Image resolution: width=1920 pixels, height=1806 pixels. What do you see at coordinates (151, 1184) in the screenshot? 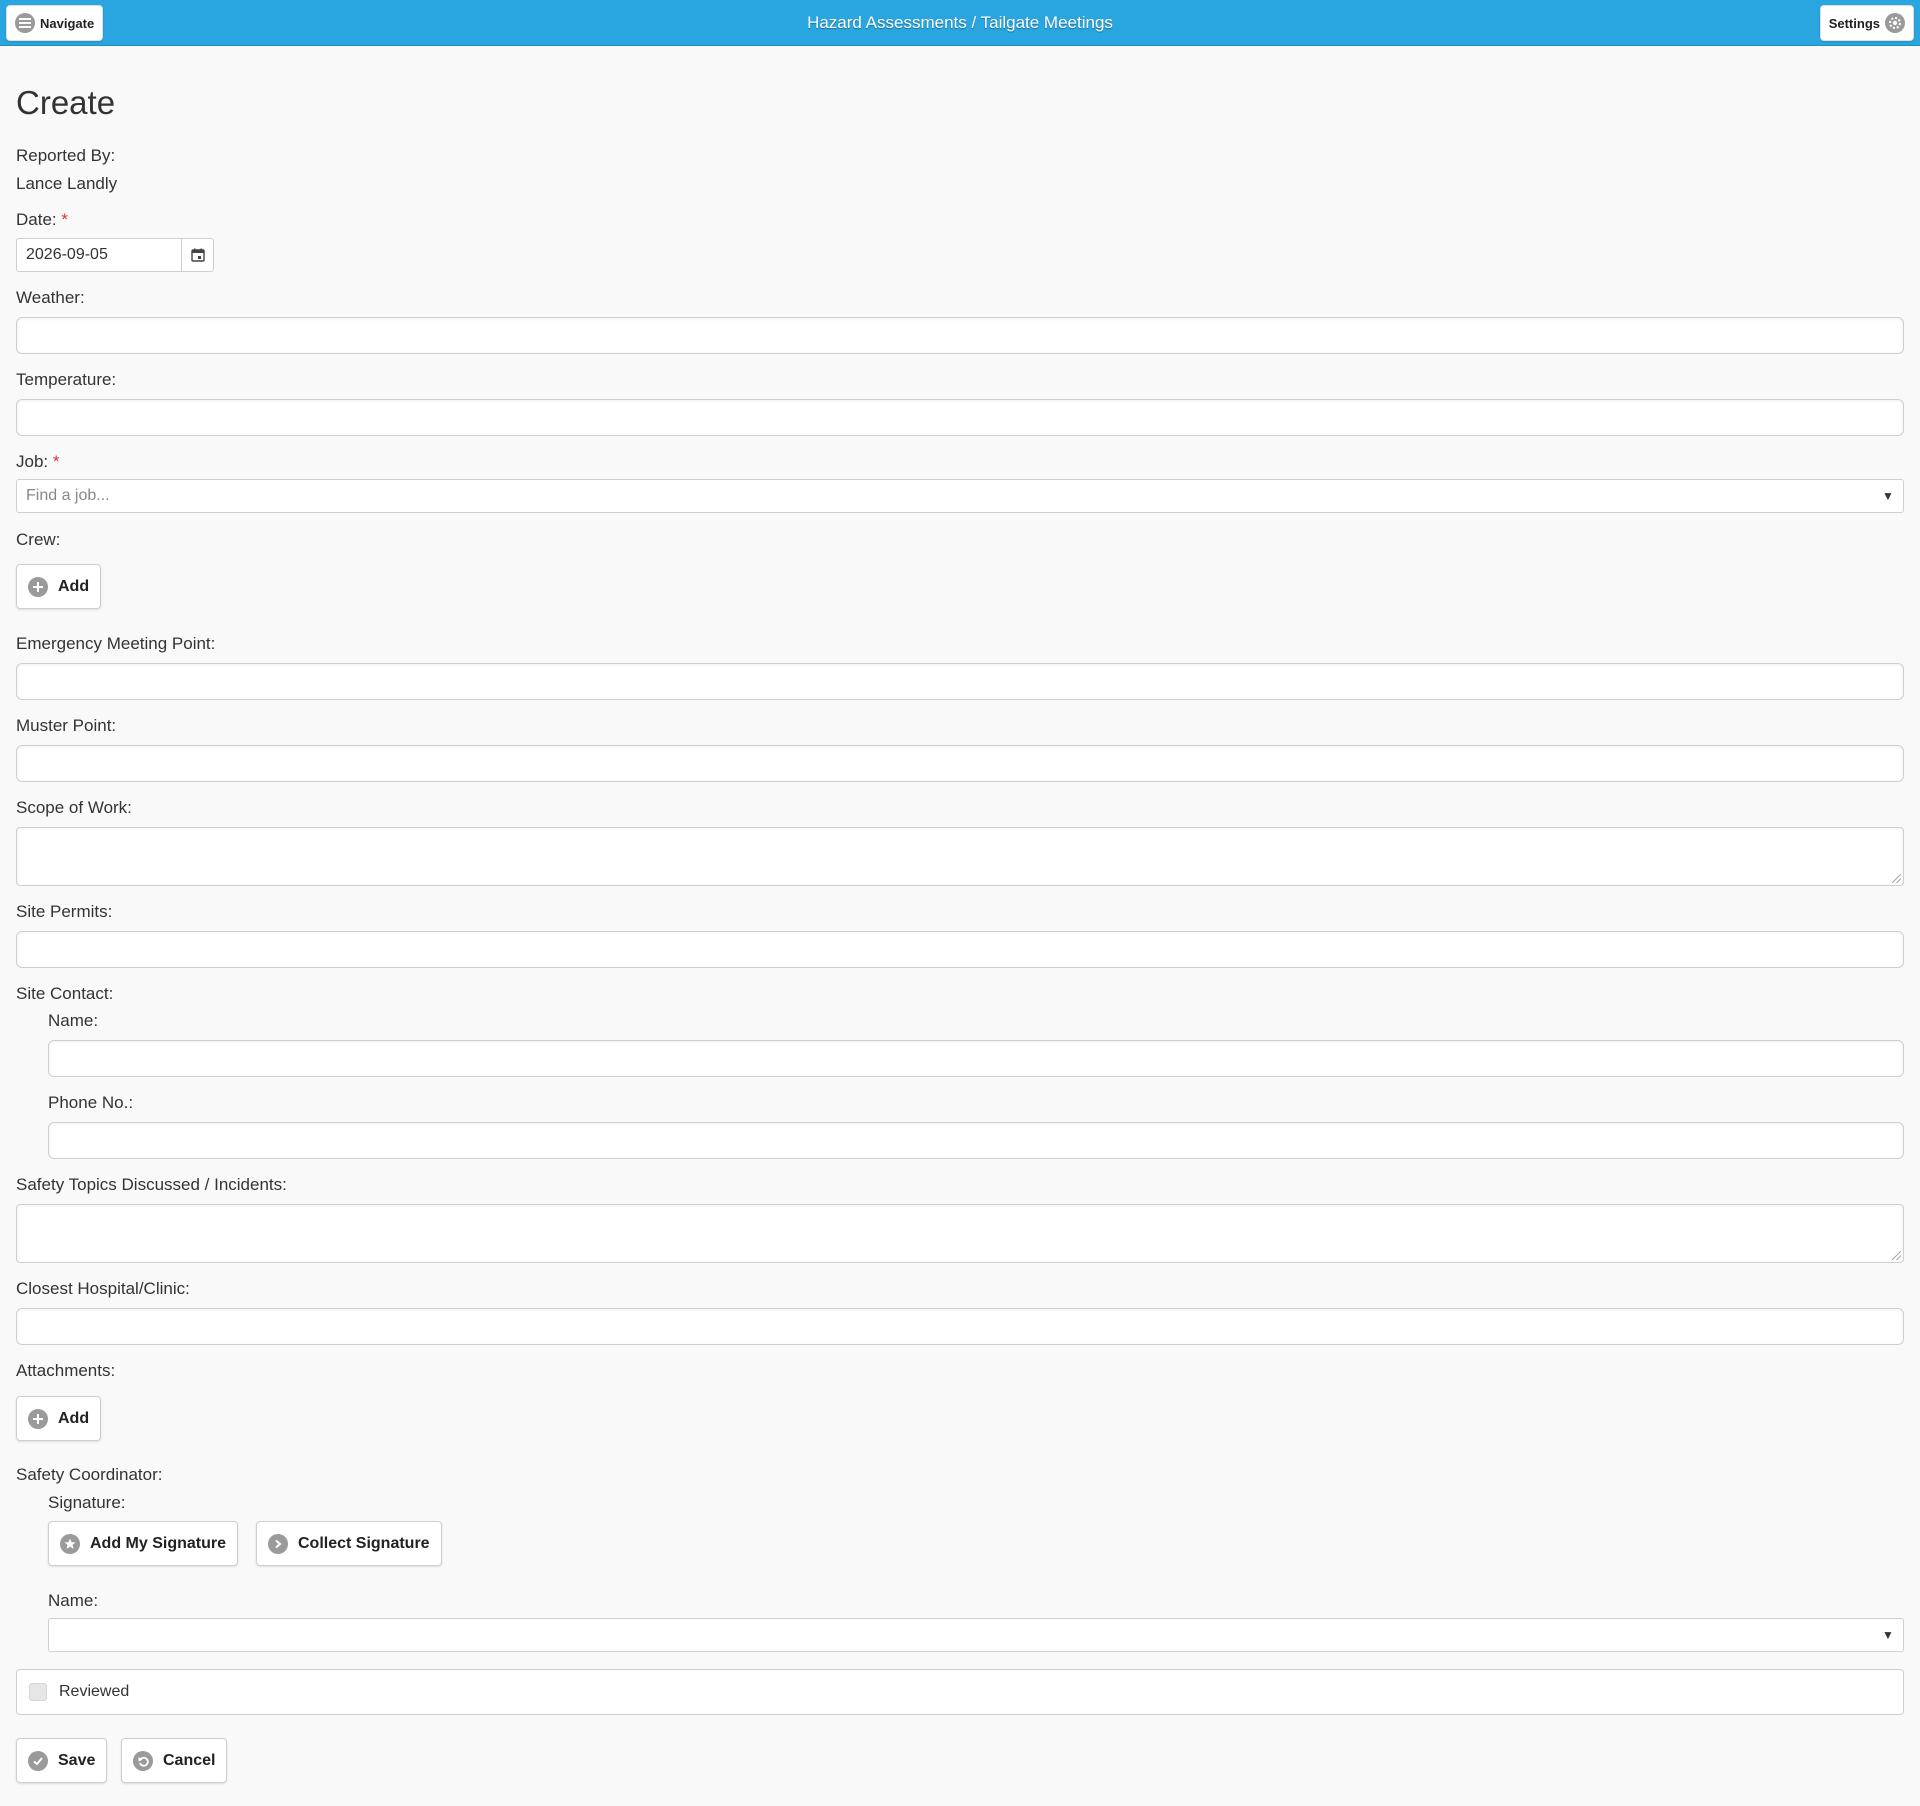
I see `safety-topics-label: Safety Topics Discussed / Incidents:` at bounding box center [151, 1184].